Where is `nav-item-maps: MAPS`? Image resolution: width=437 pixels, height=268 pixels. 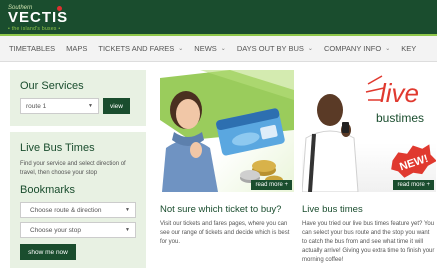 nav-item-maps: MAPS is located at coordinates (71, 48).